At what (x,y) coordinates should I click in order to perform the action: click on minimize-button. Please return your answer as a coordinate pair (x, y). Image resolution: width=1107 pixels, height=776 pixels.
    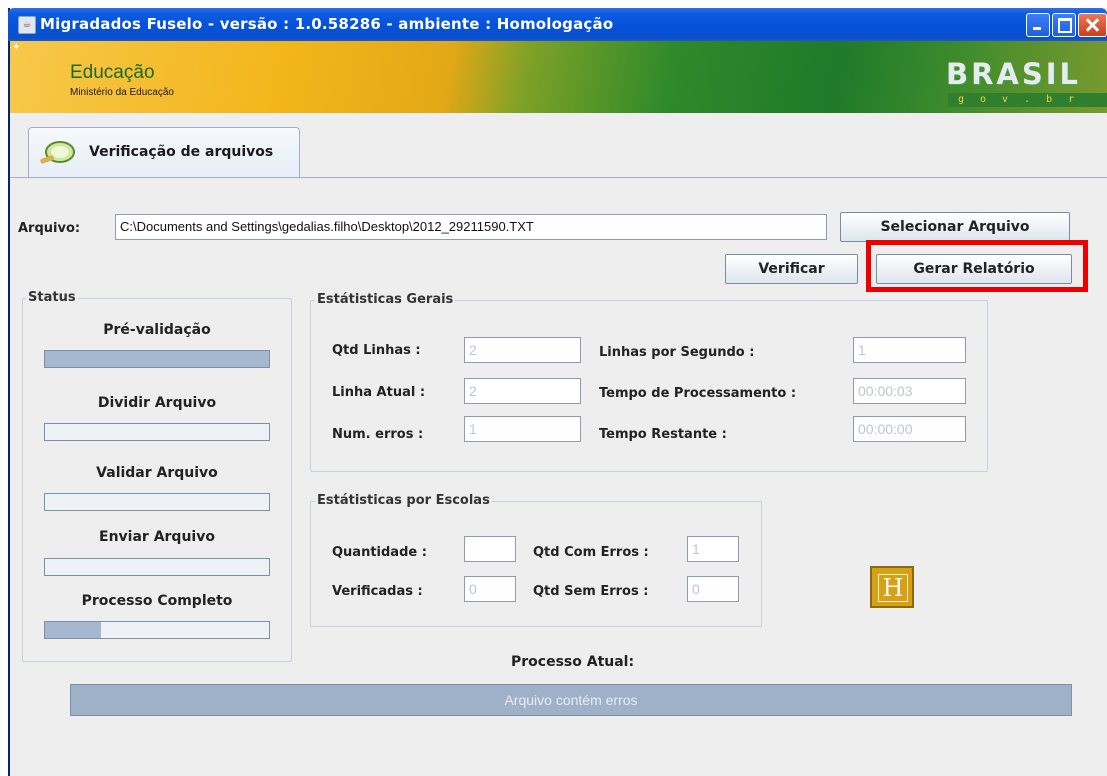
    Looking at the image, I should click on (1038, 25).